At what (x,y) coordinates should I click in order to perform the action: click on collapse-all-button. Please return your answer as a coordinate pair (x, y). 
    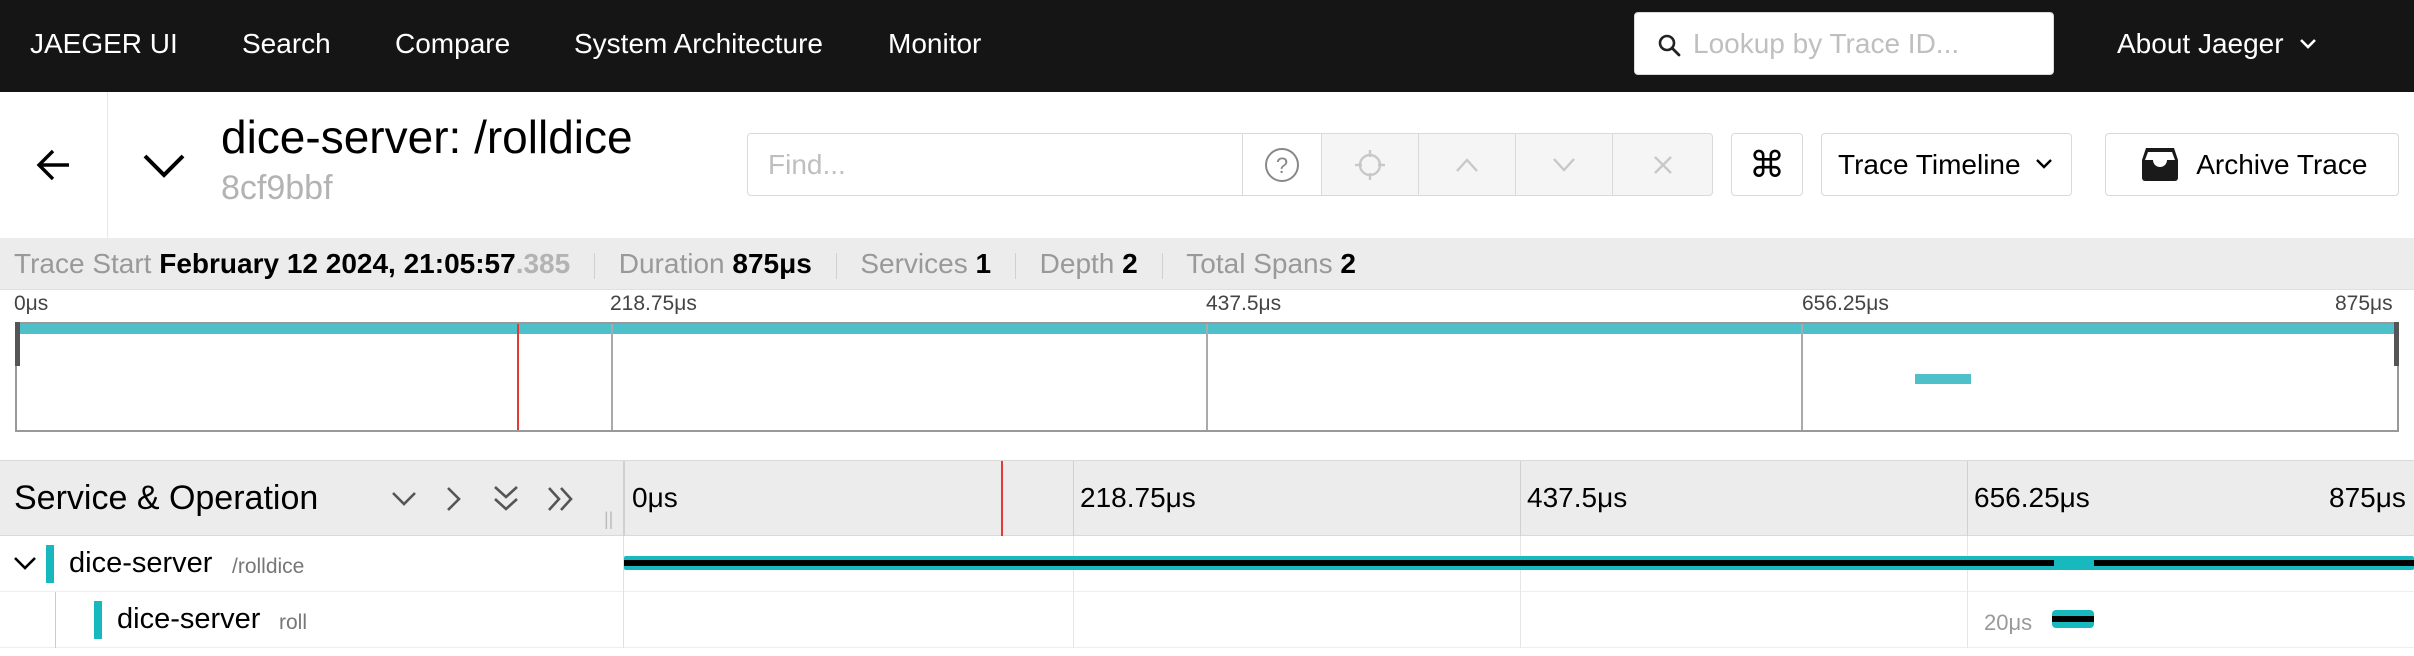
    Looking at the image, I should click on (506, 499).